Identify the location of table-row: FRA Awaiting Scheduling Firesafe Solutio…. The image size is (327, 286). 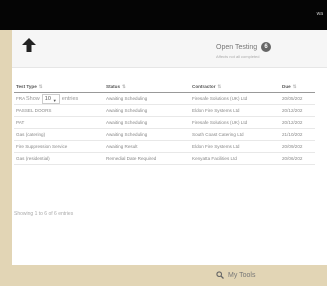
(164, 98).